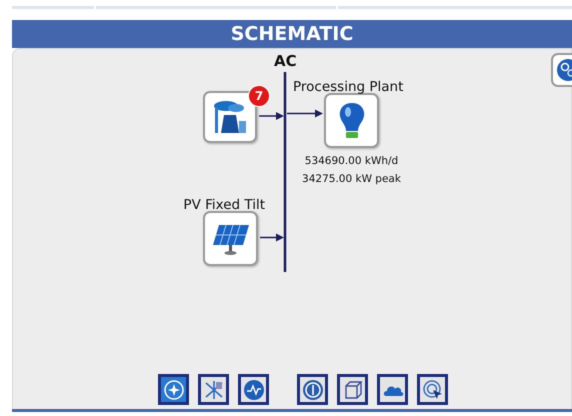 The width and height of the screenshot is (572, 416). Describe the element at coordinates (351, 120) in the screenshot. I see `load-node` at that location.